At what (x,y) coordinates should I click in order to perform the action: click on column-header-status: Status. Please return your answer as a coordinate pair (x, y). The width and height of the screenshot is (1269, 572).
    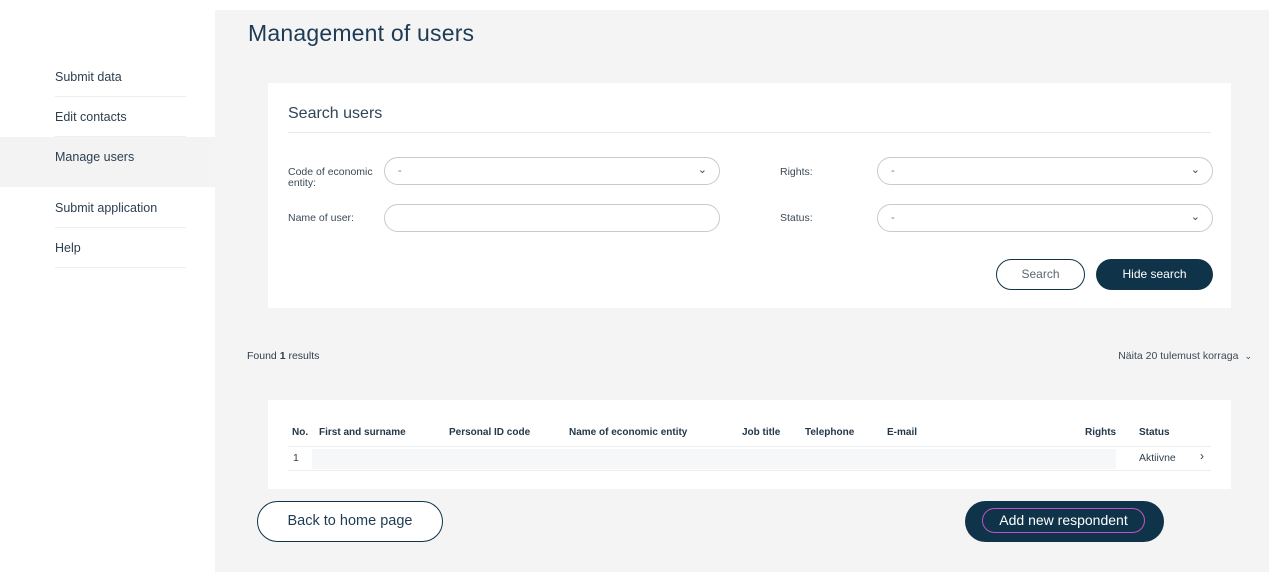
    Looking at the image, I should click on (1154, 432).